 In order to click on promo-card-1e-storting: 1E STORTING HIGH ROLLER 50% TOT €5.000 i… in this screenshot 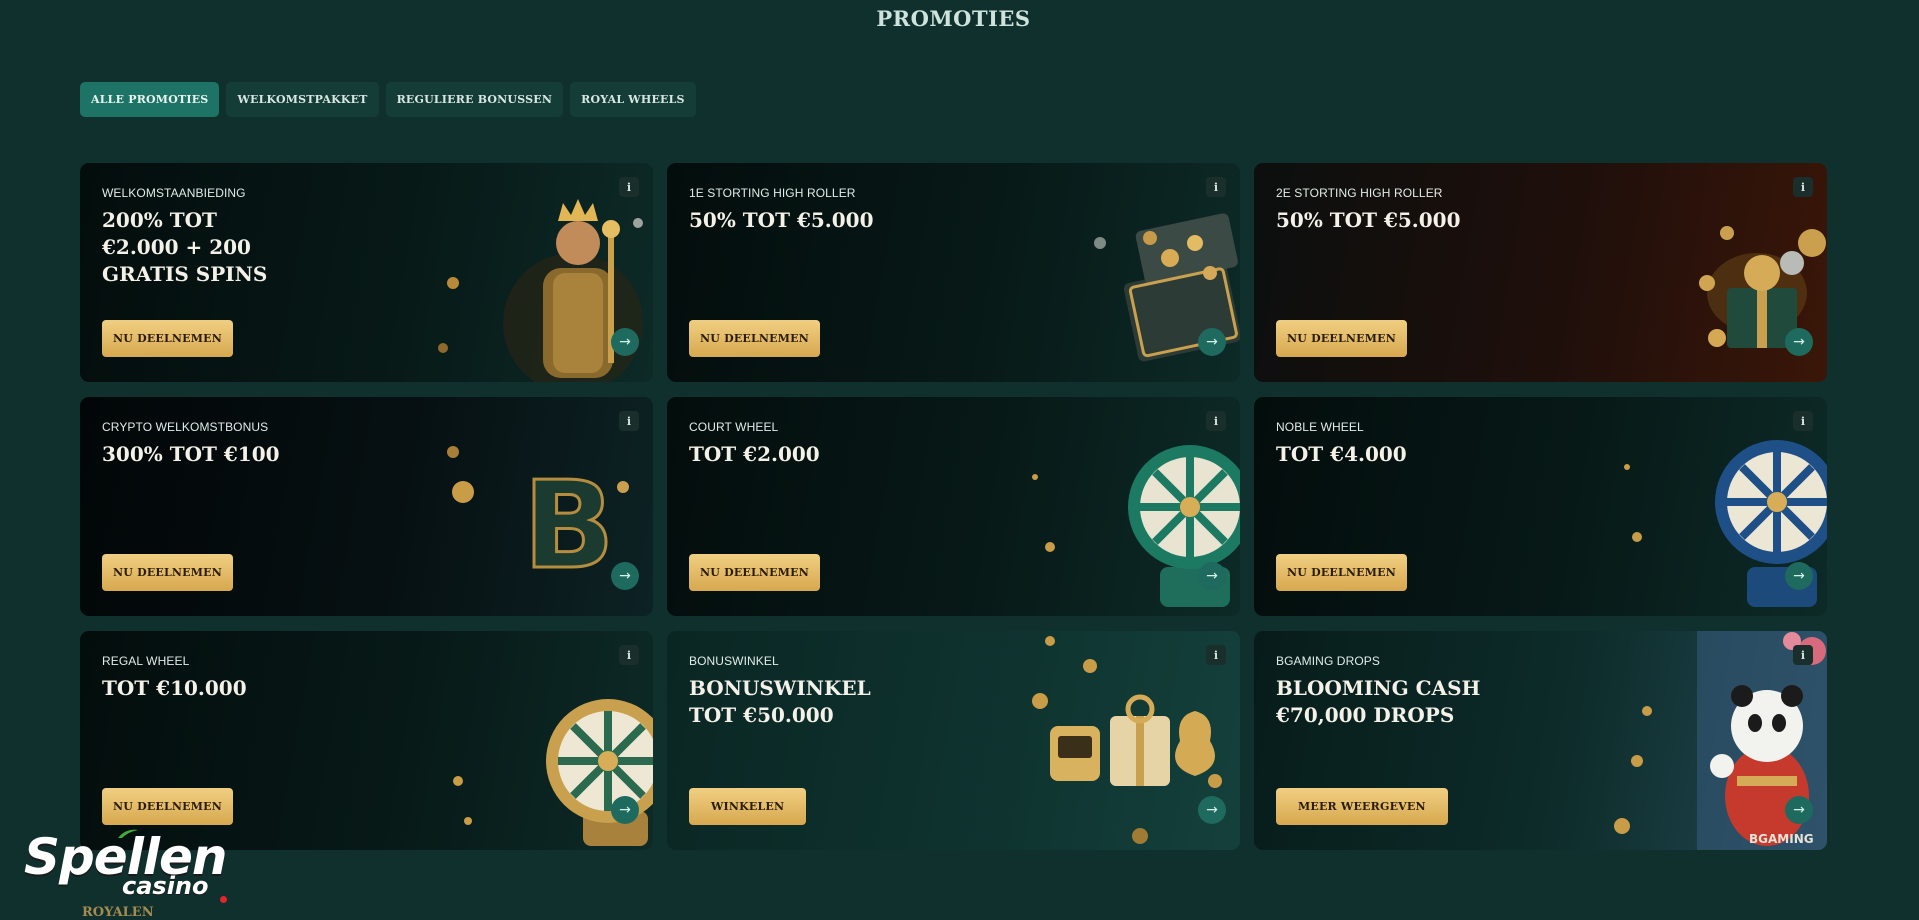, I will do `click(953, 272)`.